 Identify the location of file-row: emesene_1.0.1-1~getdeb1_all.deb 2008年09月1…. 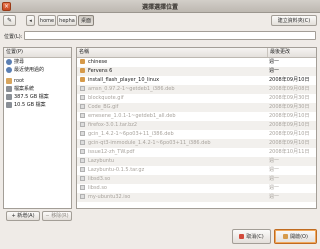
(196, 116).